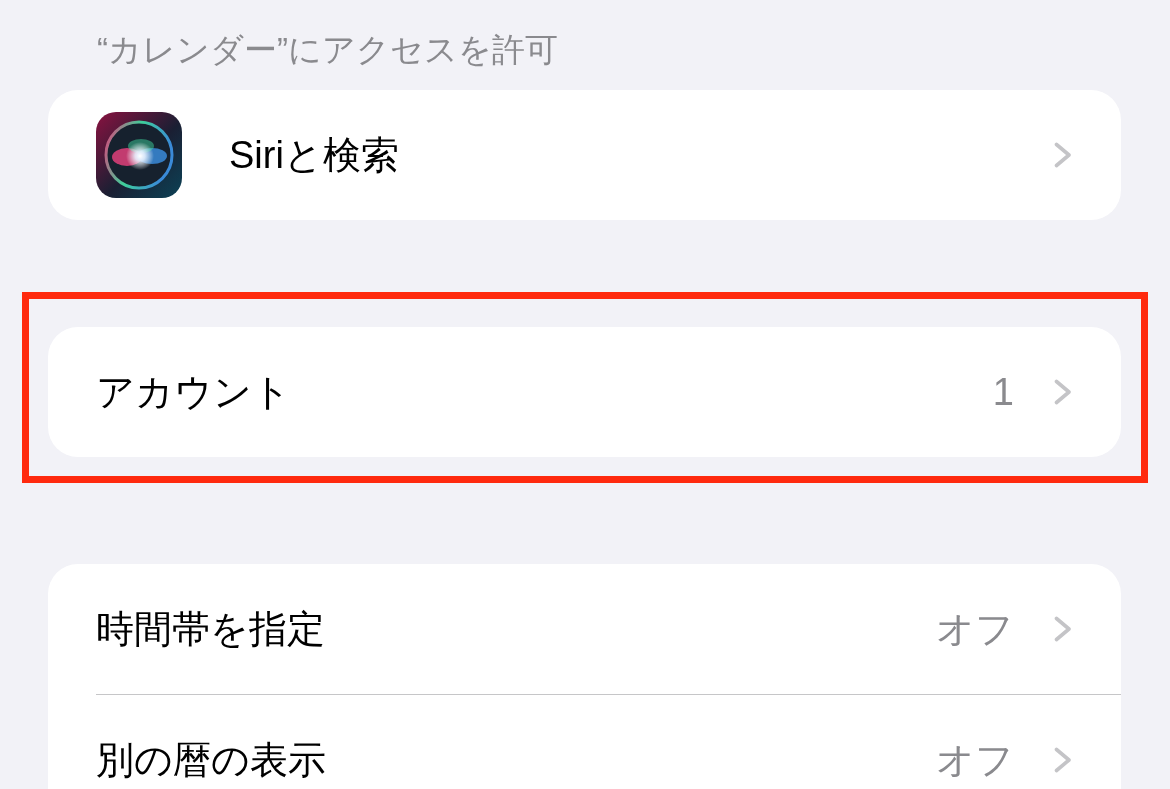 Image resolution: width=1170 pixels, height=789 pixels. What do you see at coordinates (211, 760) in the screenshot?
I see `row-label: 別の暦の表示` at bounding box center [211, 760].